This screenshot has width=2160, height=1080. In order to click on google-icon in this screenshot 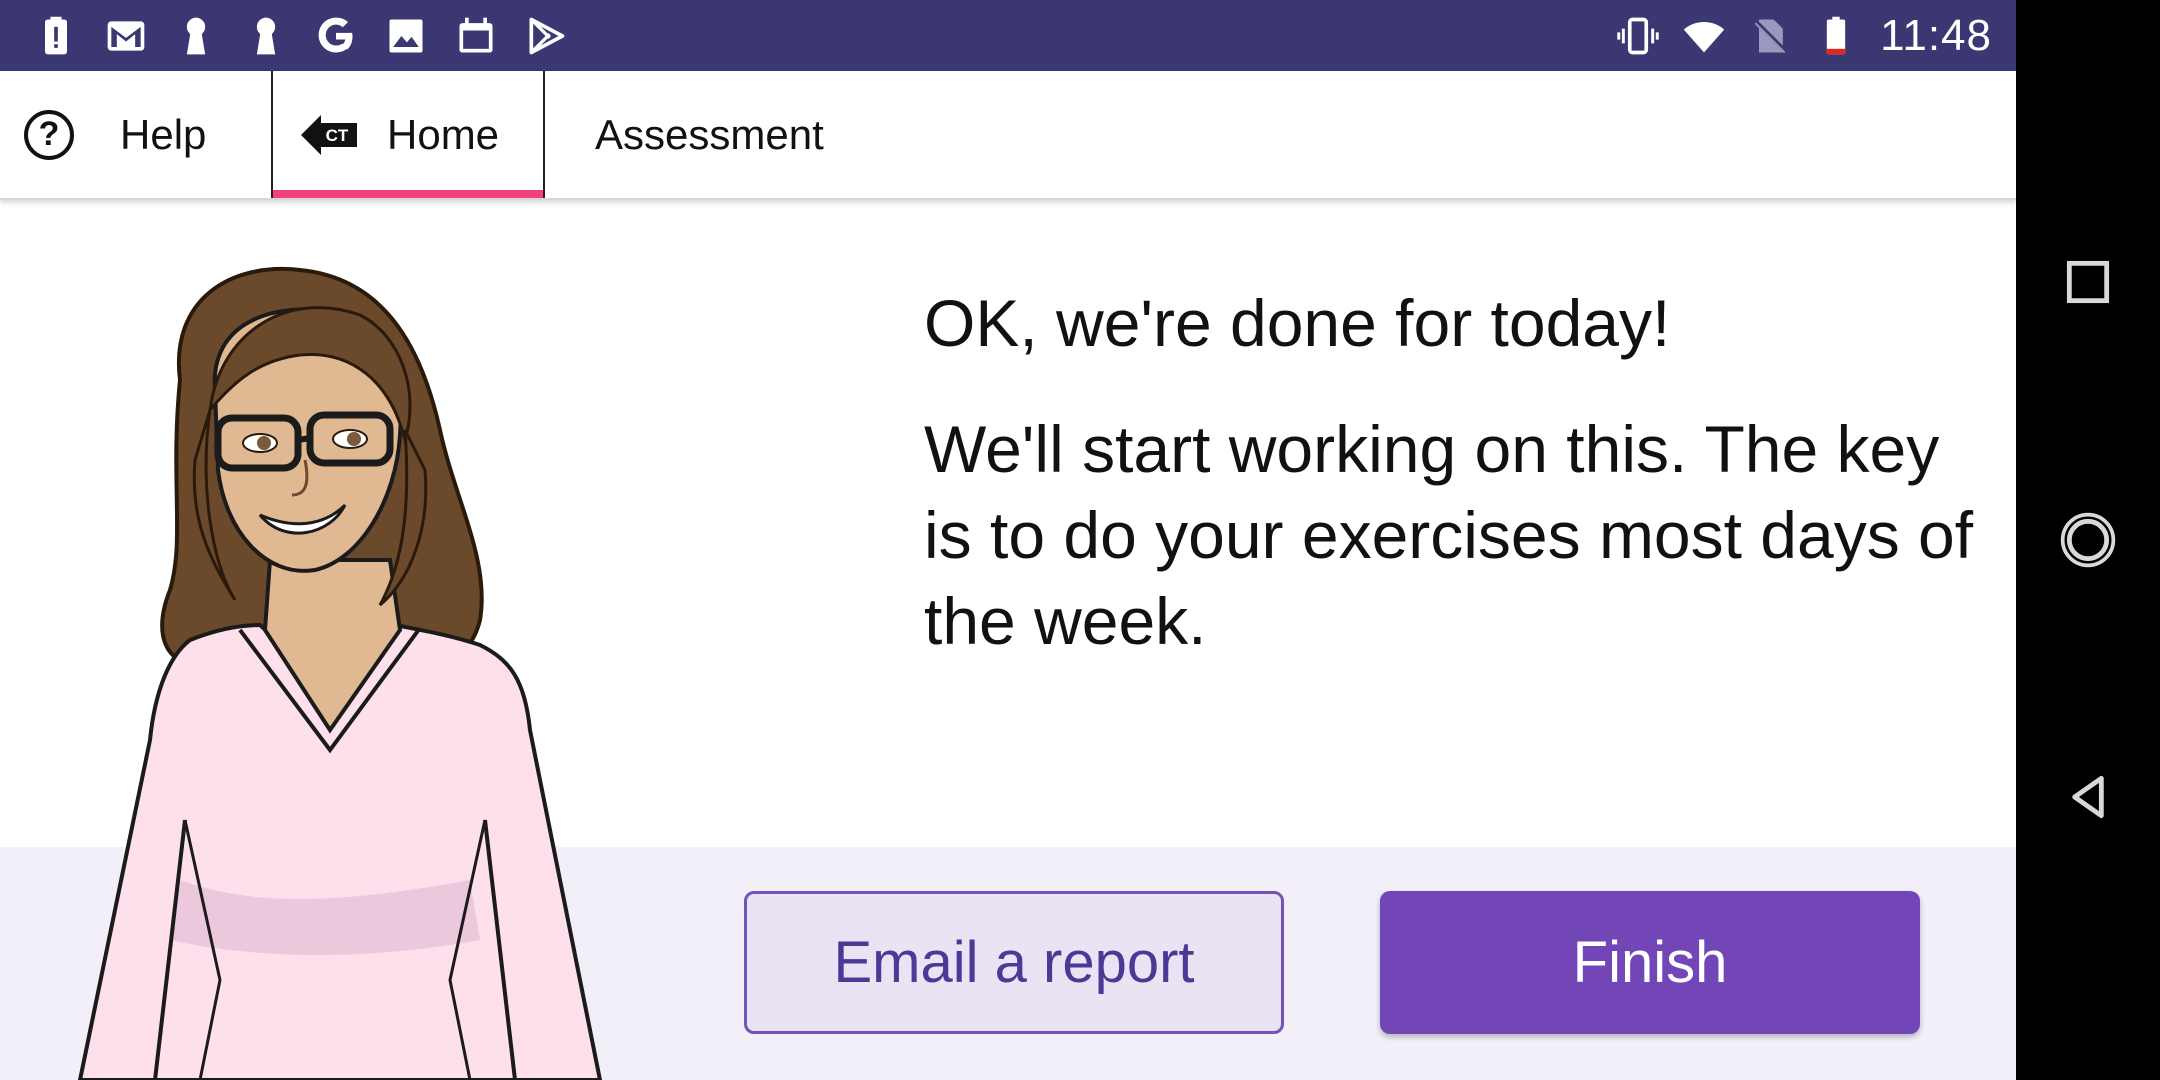, I will do `click(336, 36)`.